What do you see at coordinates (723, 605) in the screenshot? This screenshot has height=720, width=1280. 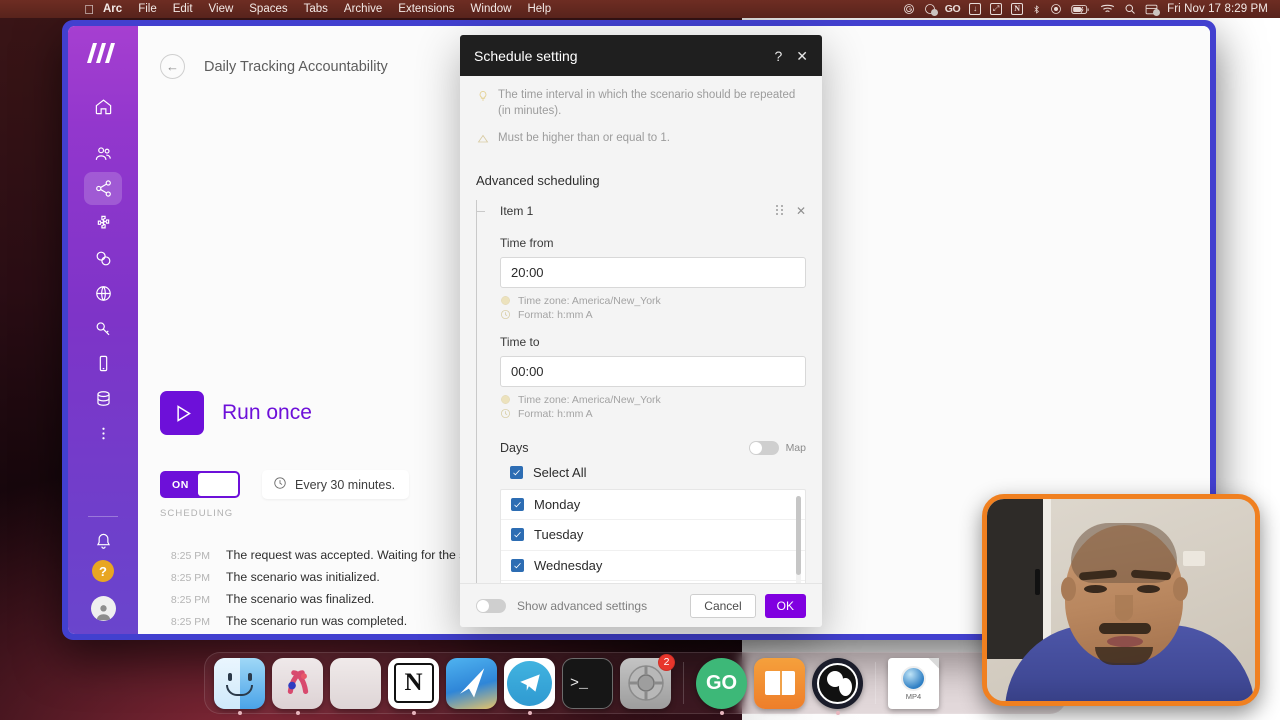 I see `cancel-button: Cancel` at bounding box center [723, 605].